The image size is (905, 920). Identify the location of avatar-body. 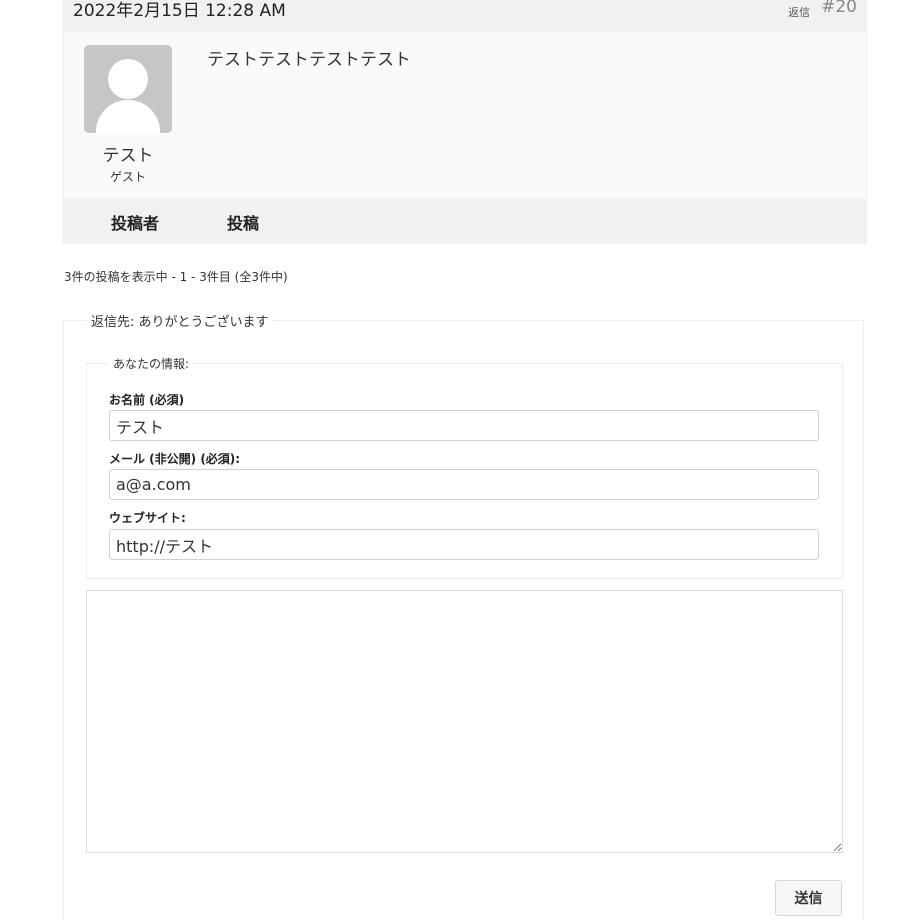
(128, 116).